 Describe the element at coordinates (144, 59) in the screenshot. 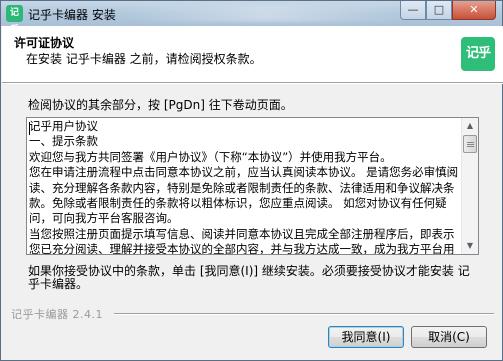

I see `page-subtitle: 在安装 记乎卡编器 之前，请检阅授权条款。` at that location.